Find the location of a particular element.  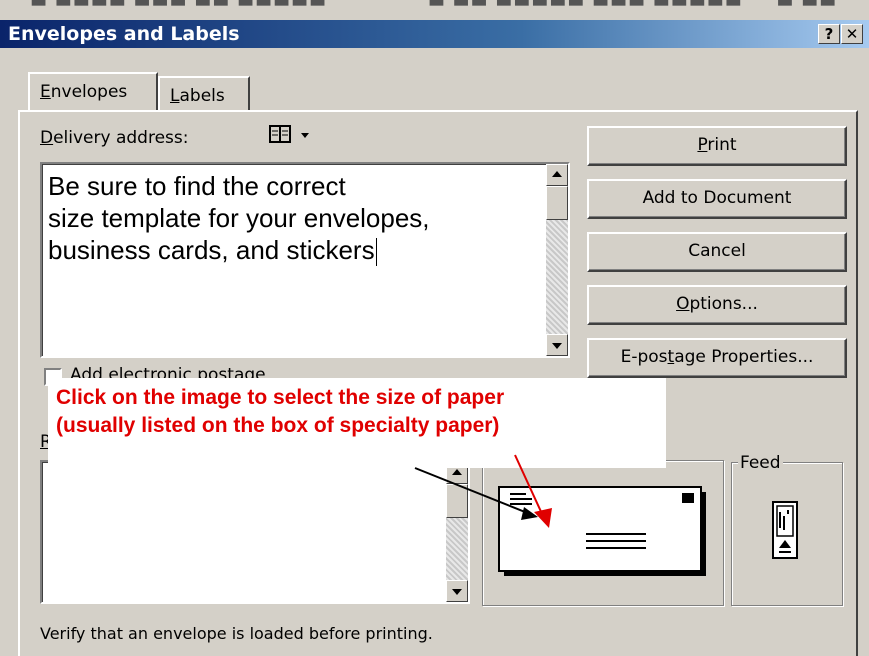

return-address-input is located at coordinates (255, 532).